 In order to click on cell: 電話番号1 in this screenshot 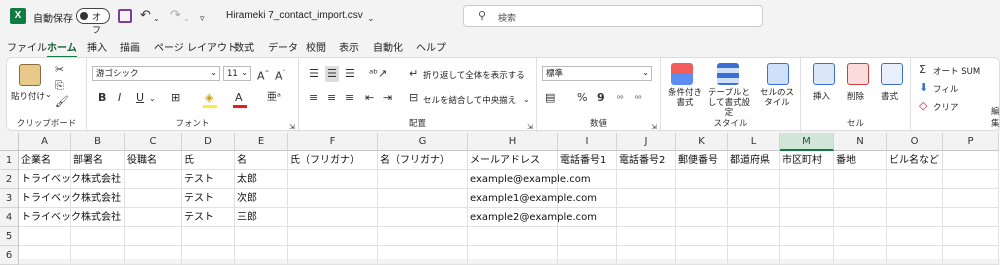, I will do `click(587, 160)`.